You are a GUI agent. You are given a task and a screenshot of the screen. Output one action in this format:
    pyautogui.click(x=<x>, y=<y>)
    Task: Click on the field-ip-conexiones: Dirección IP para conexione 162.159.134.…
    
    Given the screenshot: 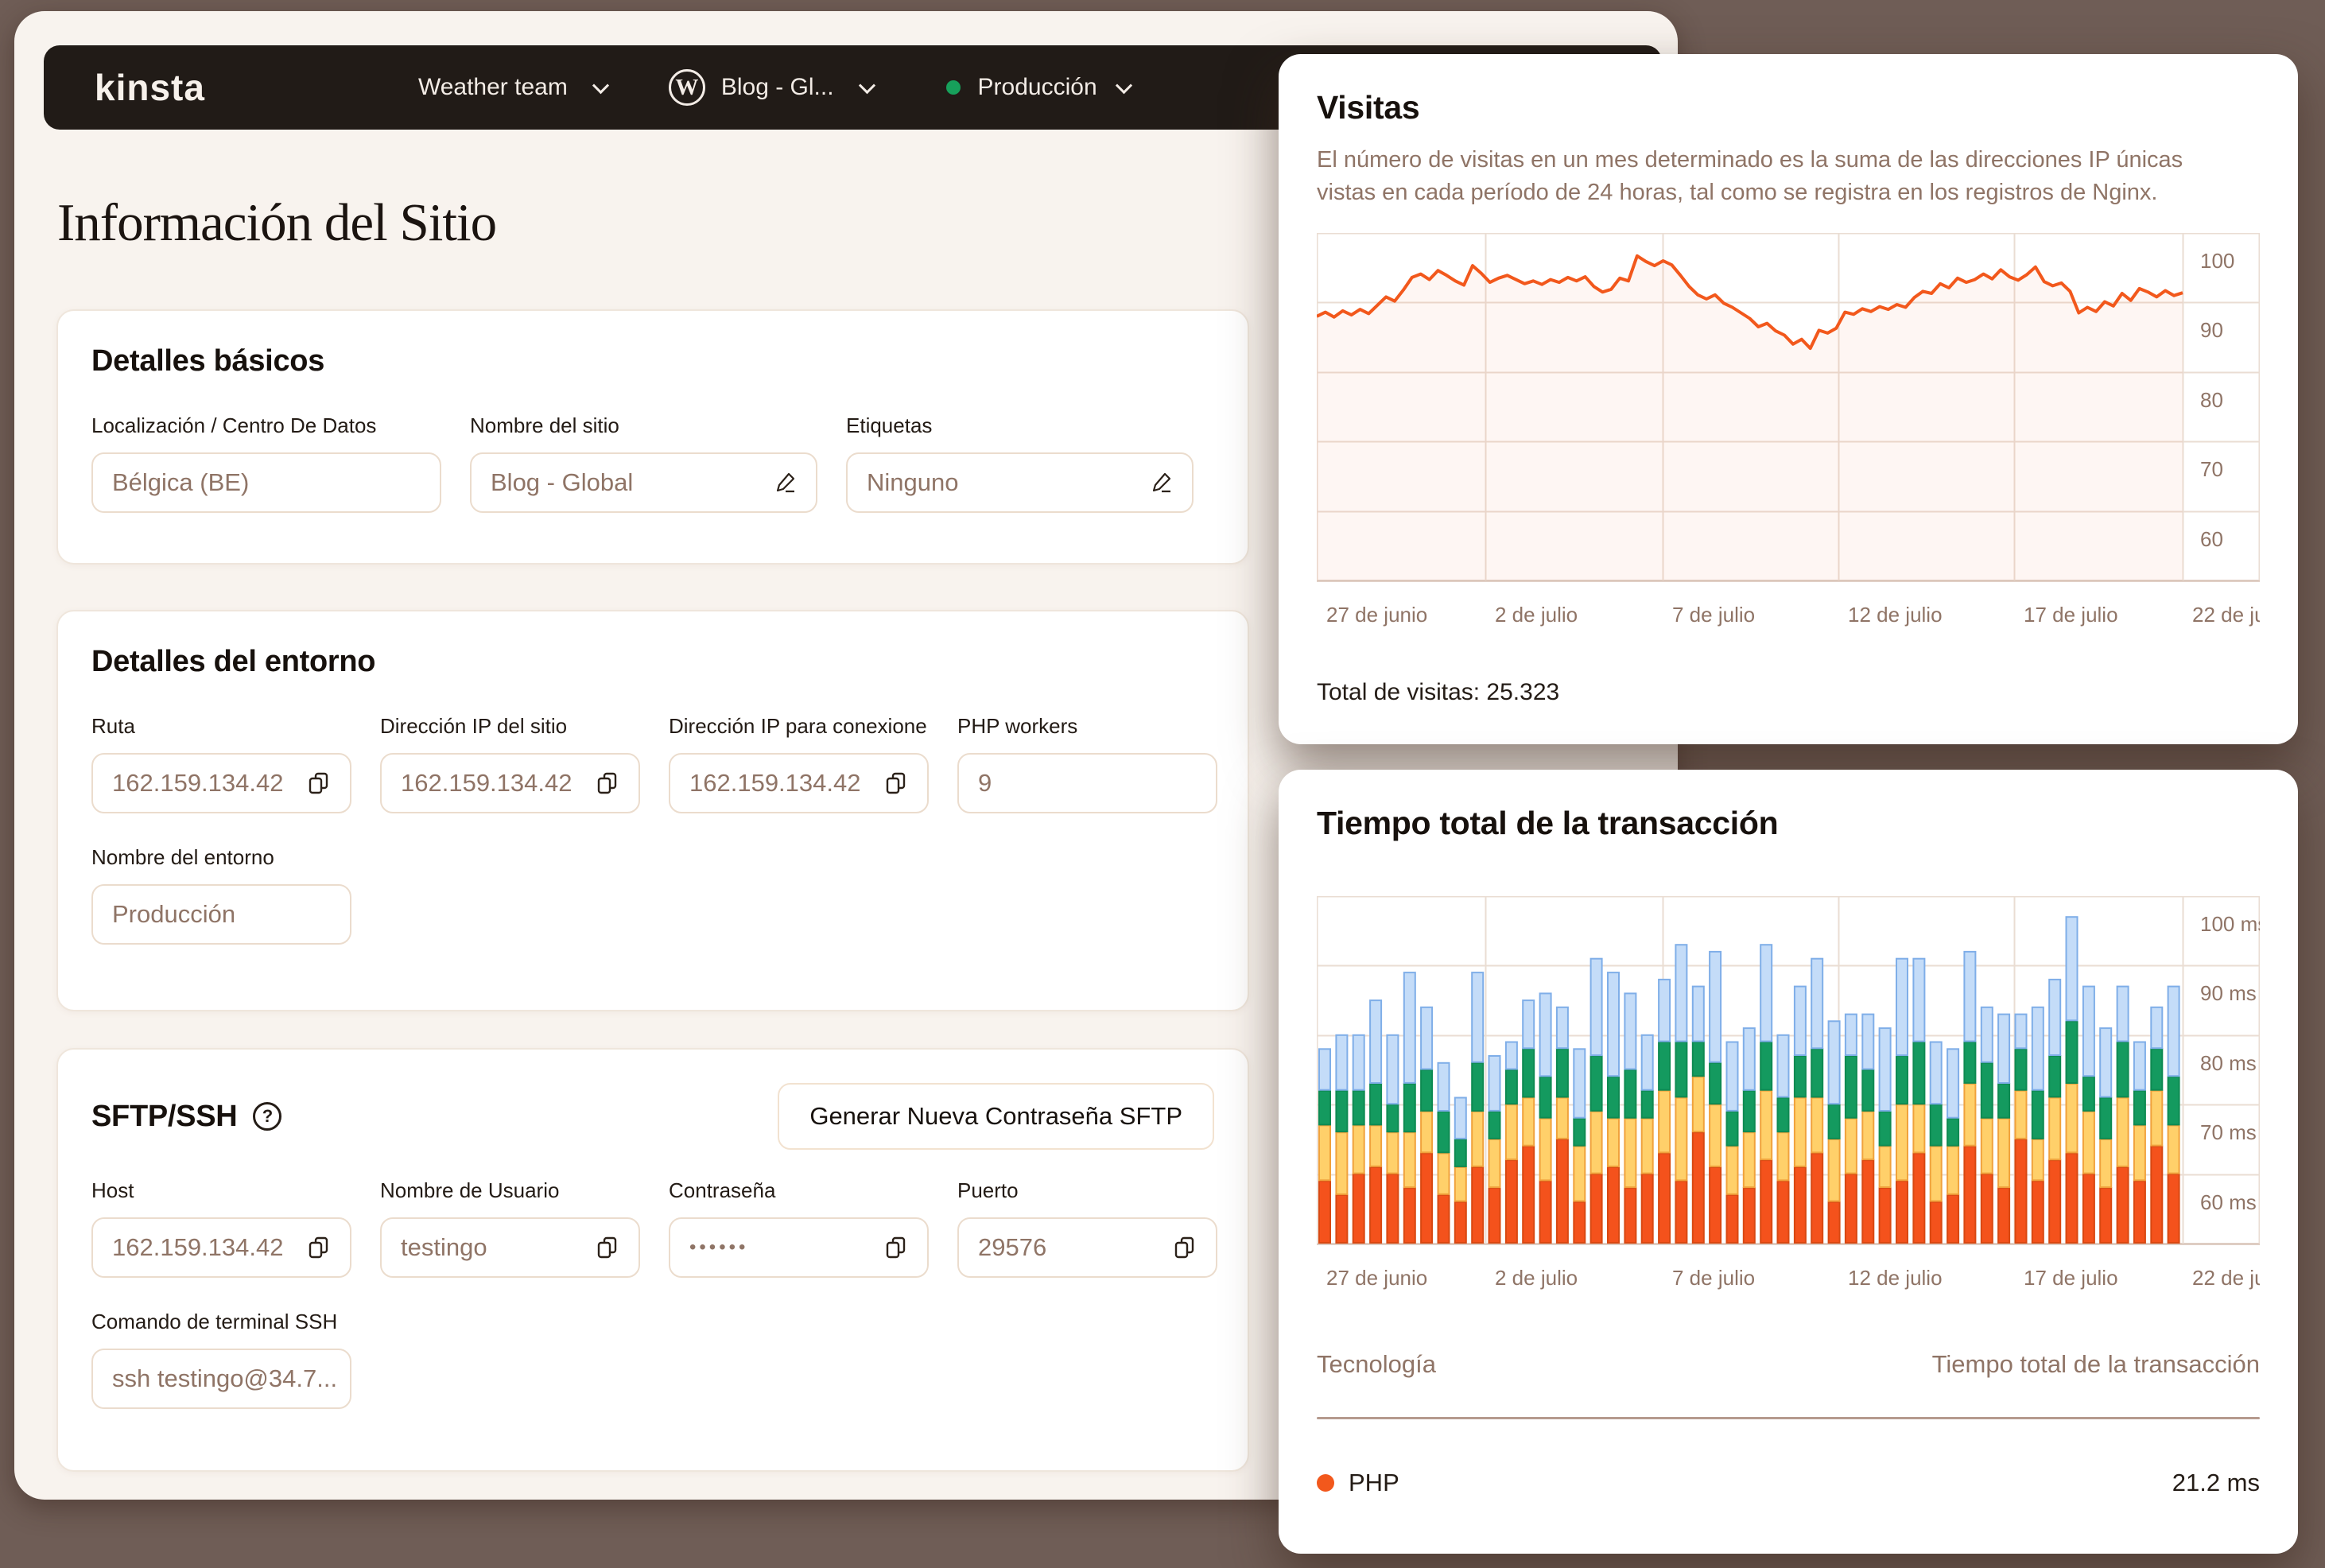 What is the action you would take?
    pyautogui.click(x=799, y=763)
    